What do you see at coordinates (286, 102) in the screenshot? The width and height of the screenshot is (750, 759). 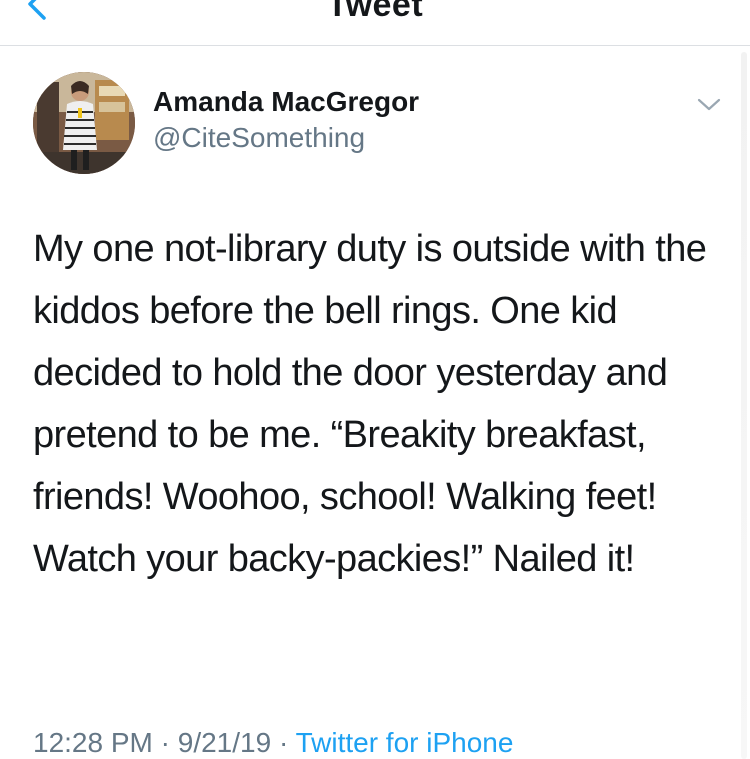 I see `author-name: Amanda MacGregor` at bounding box center [286, 102].